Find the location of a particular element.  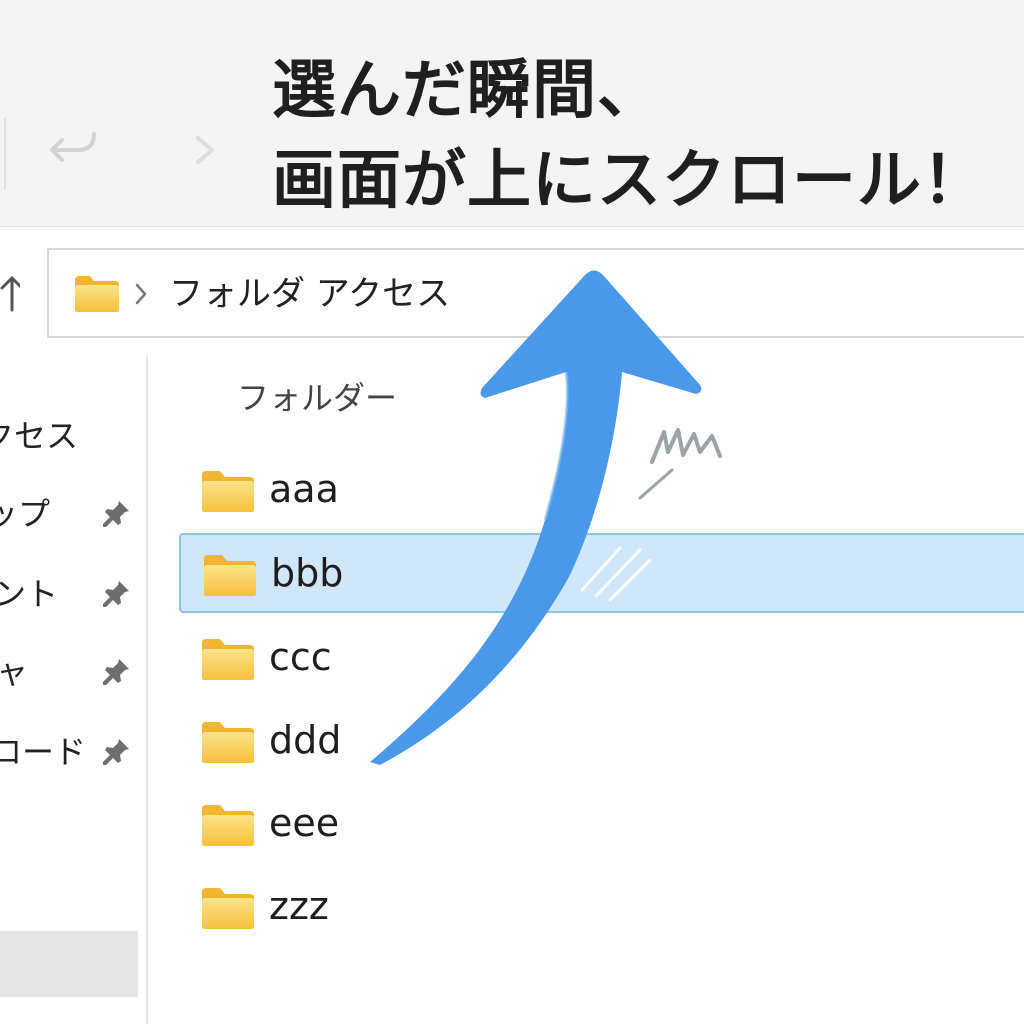

chevron-right-icon is located at coordinates (141, 294).